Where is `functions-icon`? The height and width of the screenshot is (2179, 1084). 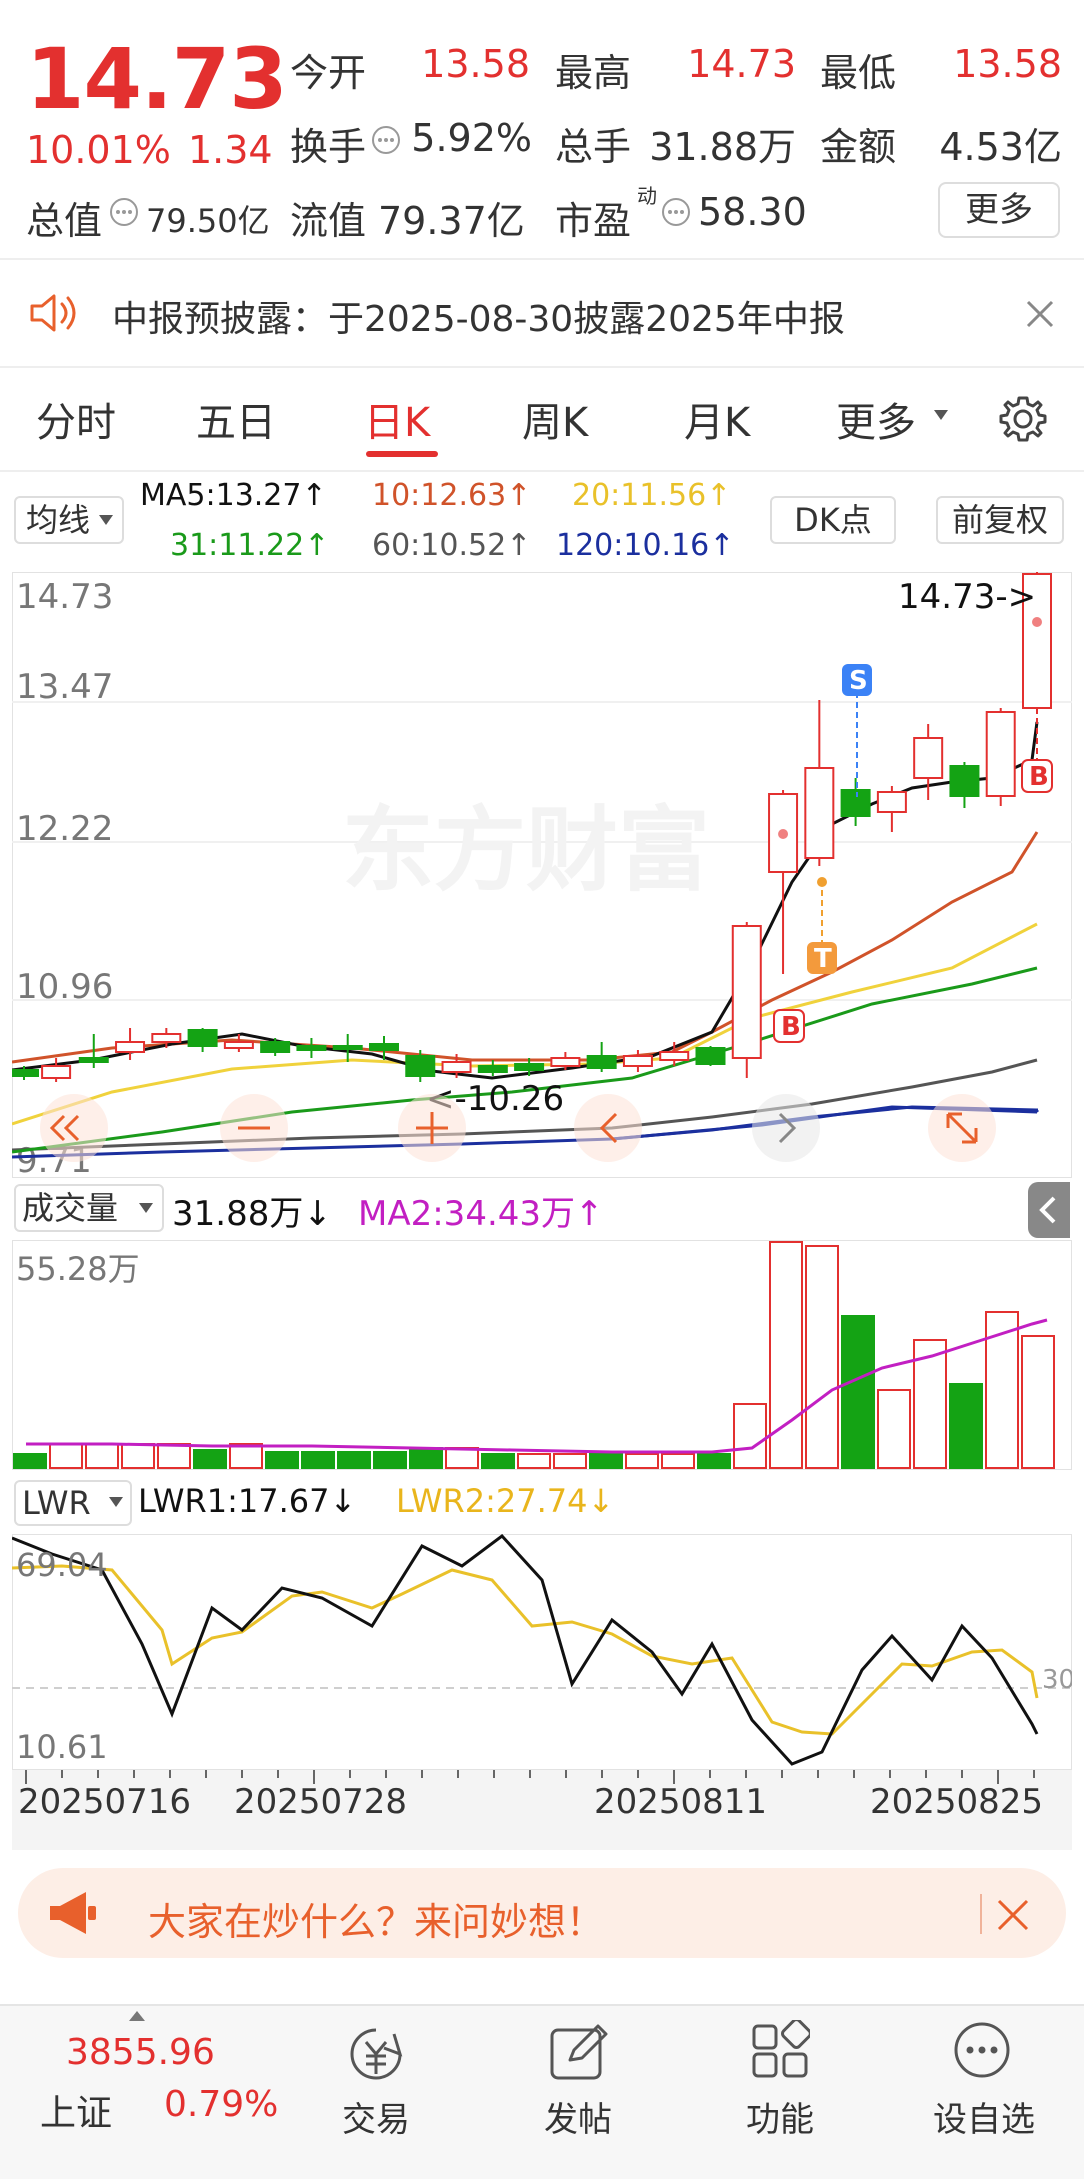
functions-icon is located at coordinates (780, 2050).